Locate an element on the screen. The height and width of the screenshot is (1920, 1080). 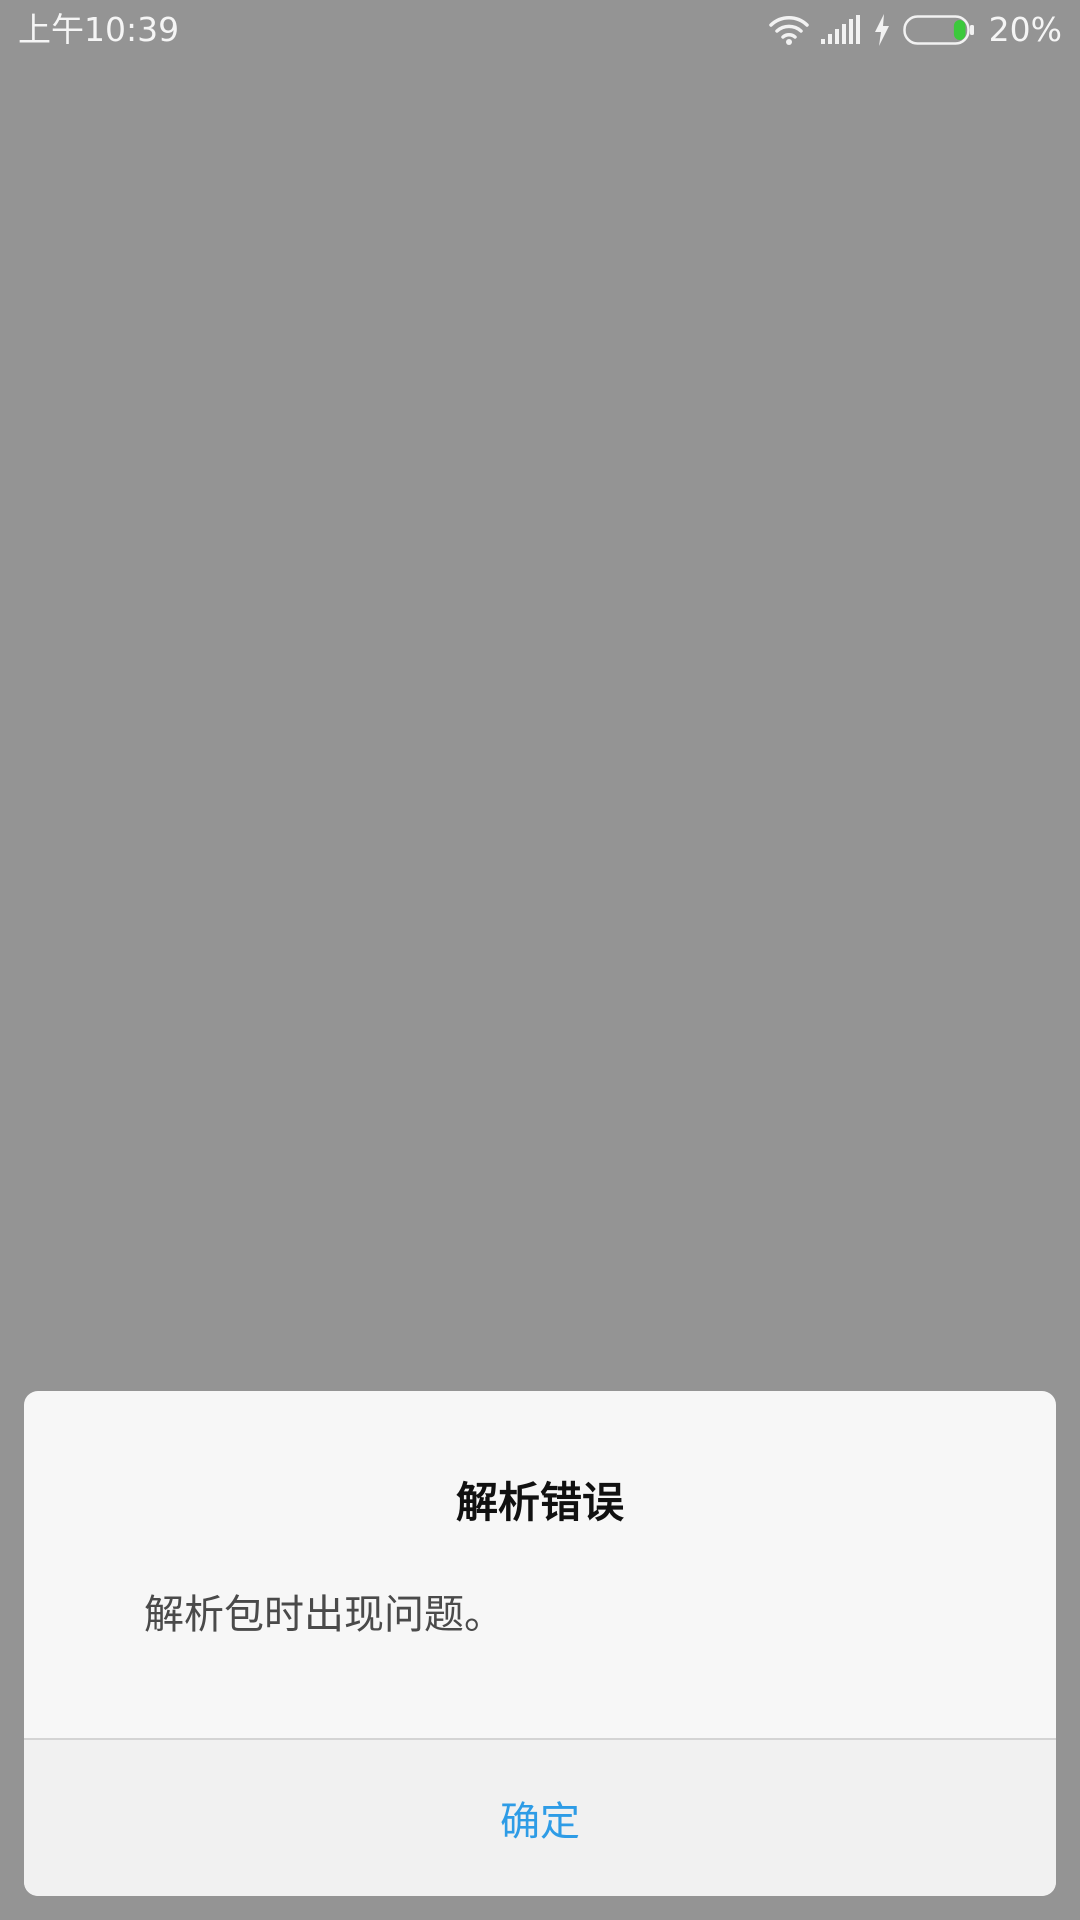
status-bar: 上午10:39 20% is located at coordinates (540, 30).